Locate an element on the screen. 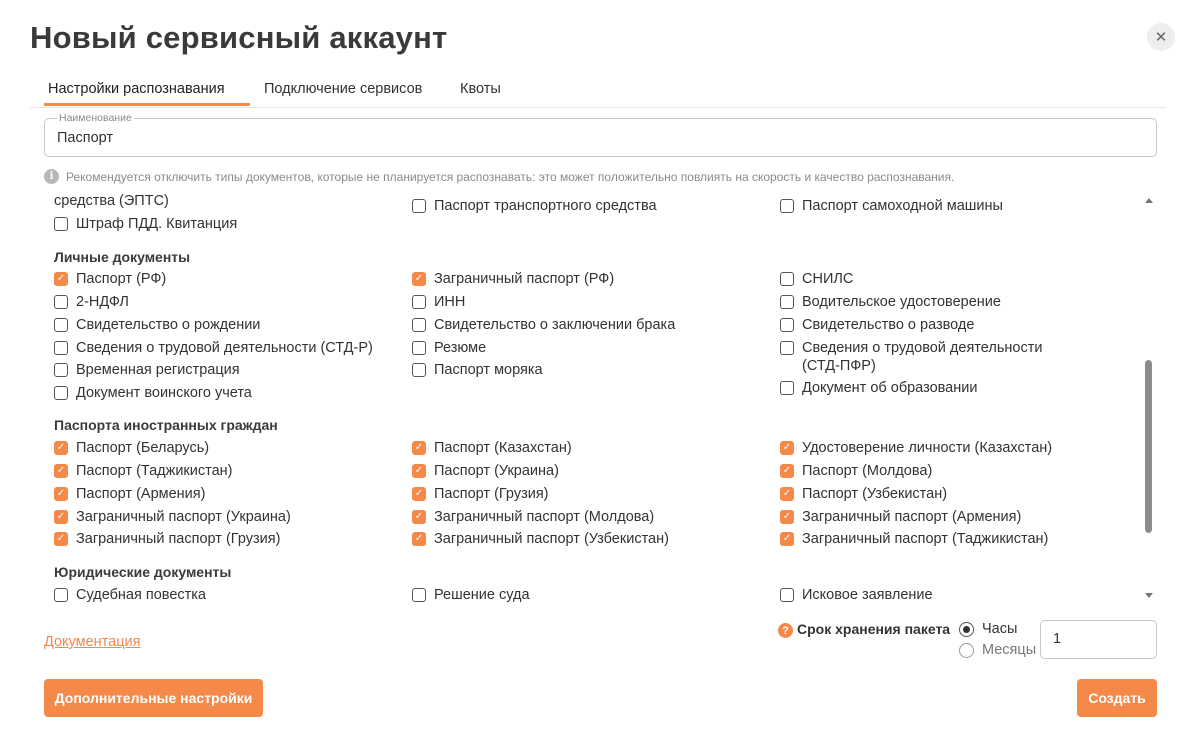 The image size is (1200, 754). checkbox-self-propelled-passport: Паспорт самоходной машины is located at coordinates (891, 206).